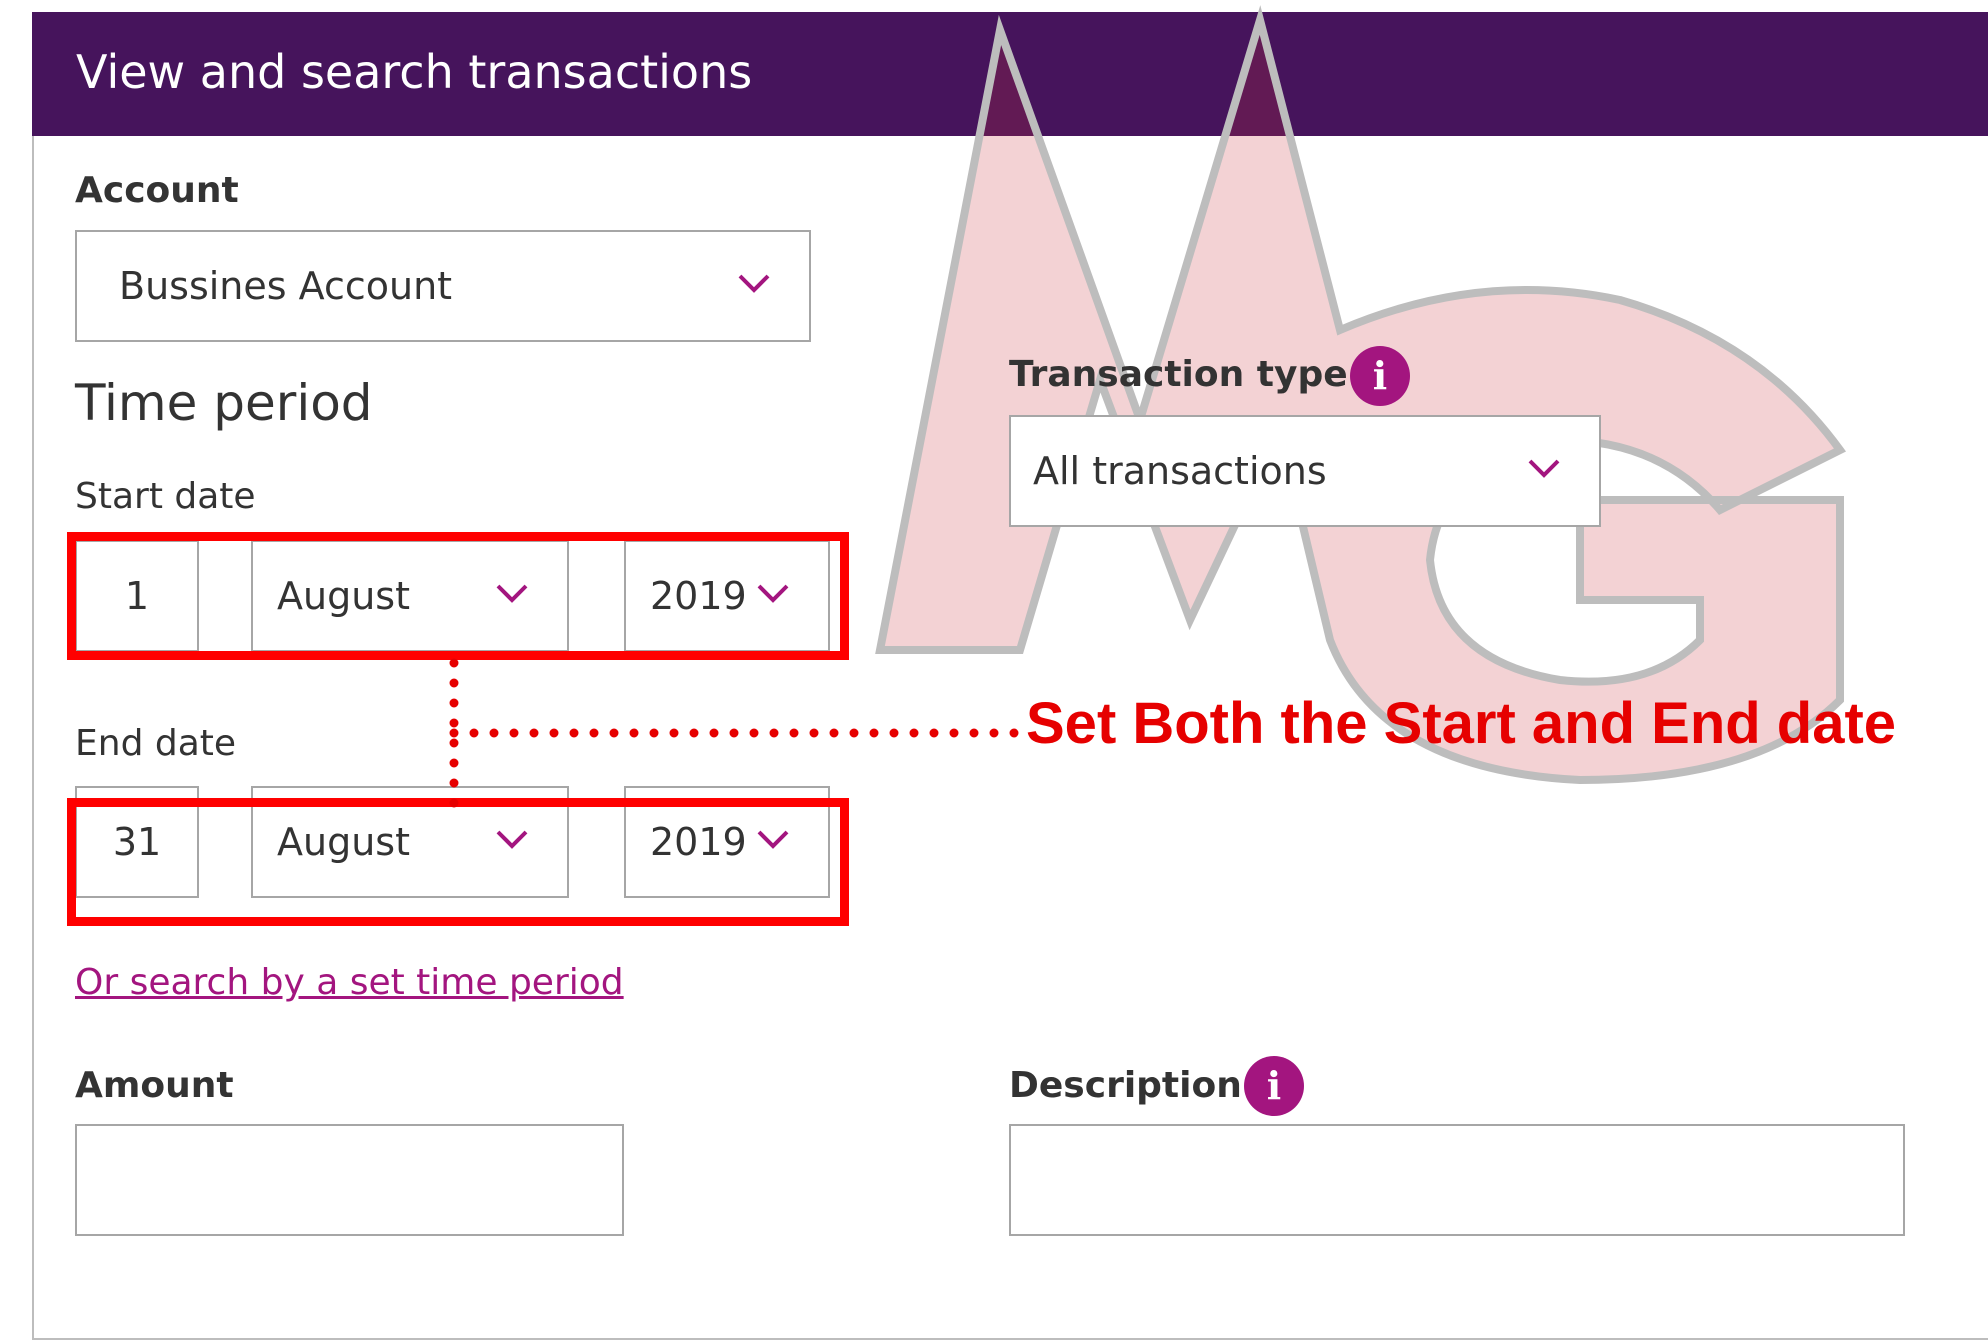 The width and height of the screenshot is (1988, 1343). I want to click on transaction-type-label: Transaction type, so click(1178, 374).